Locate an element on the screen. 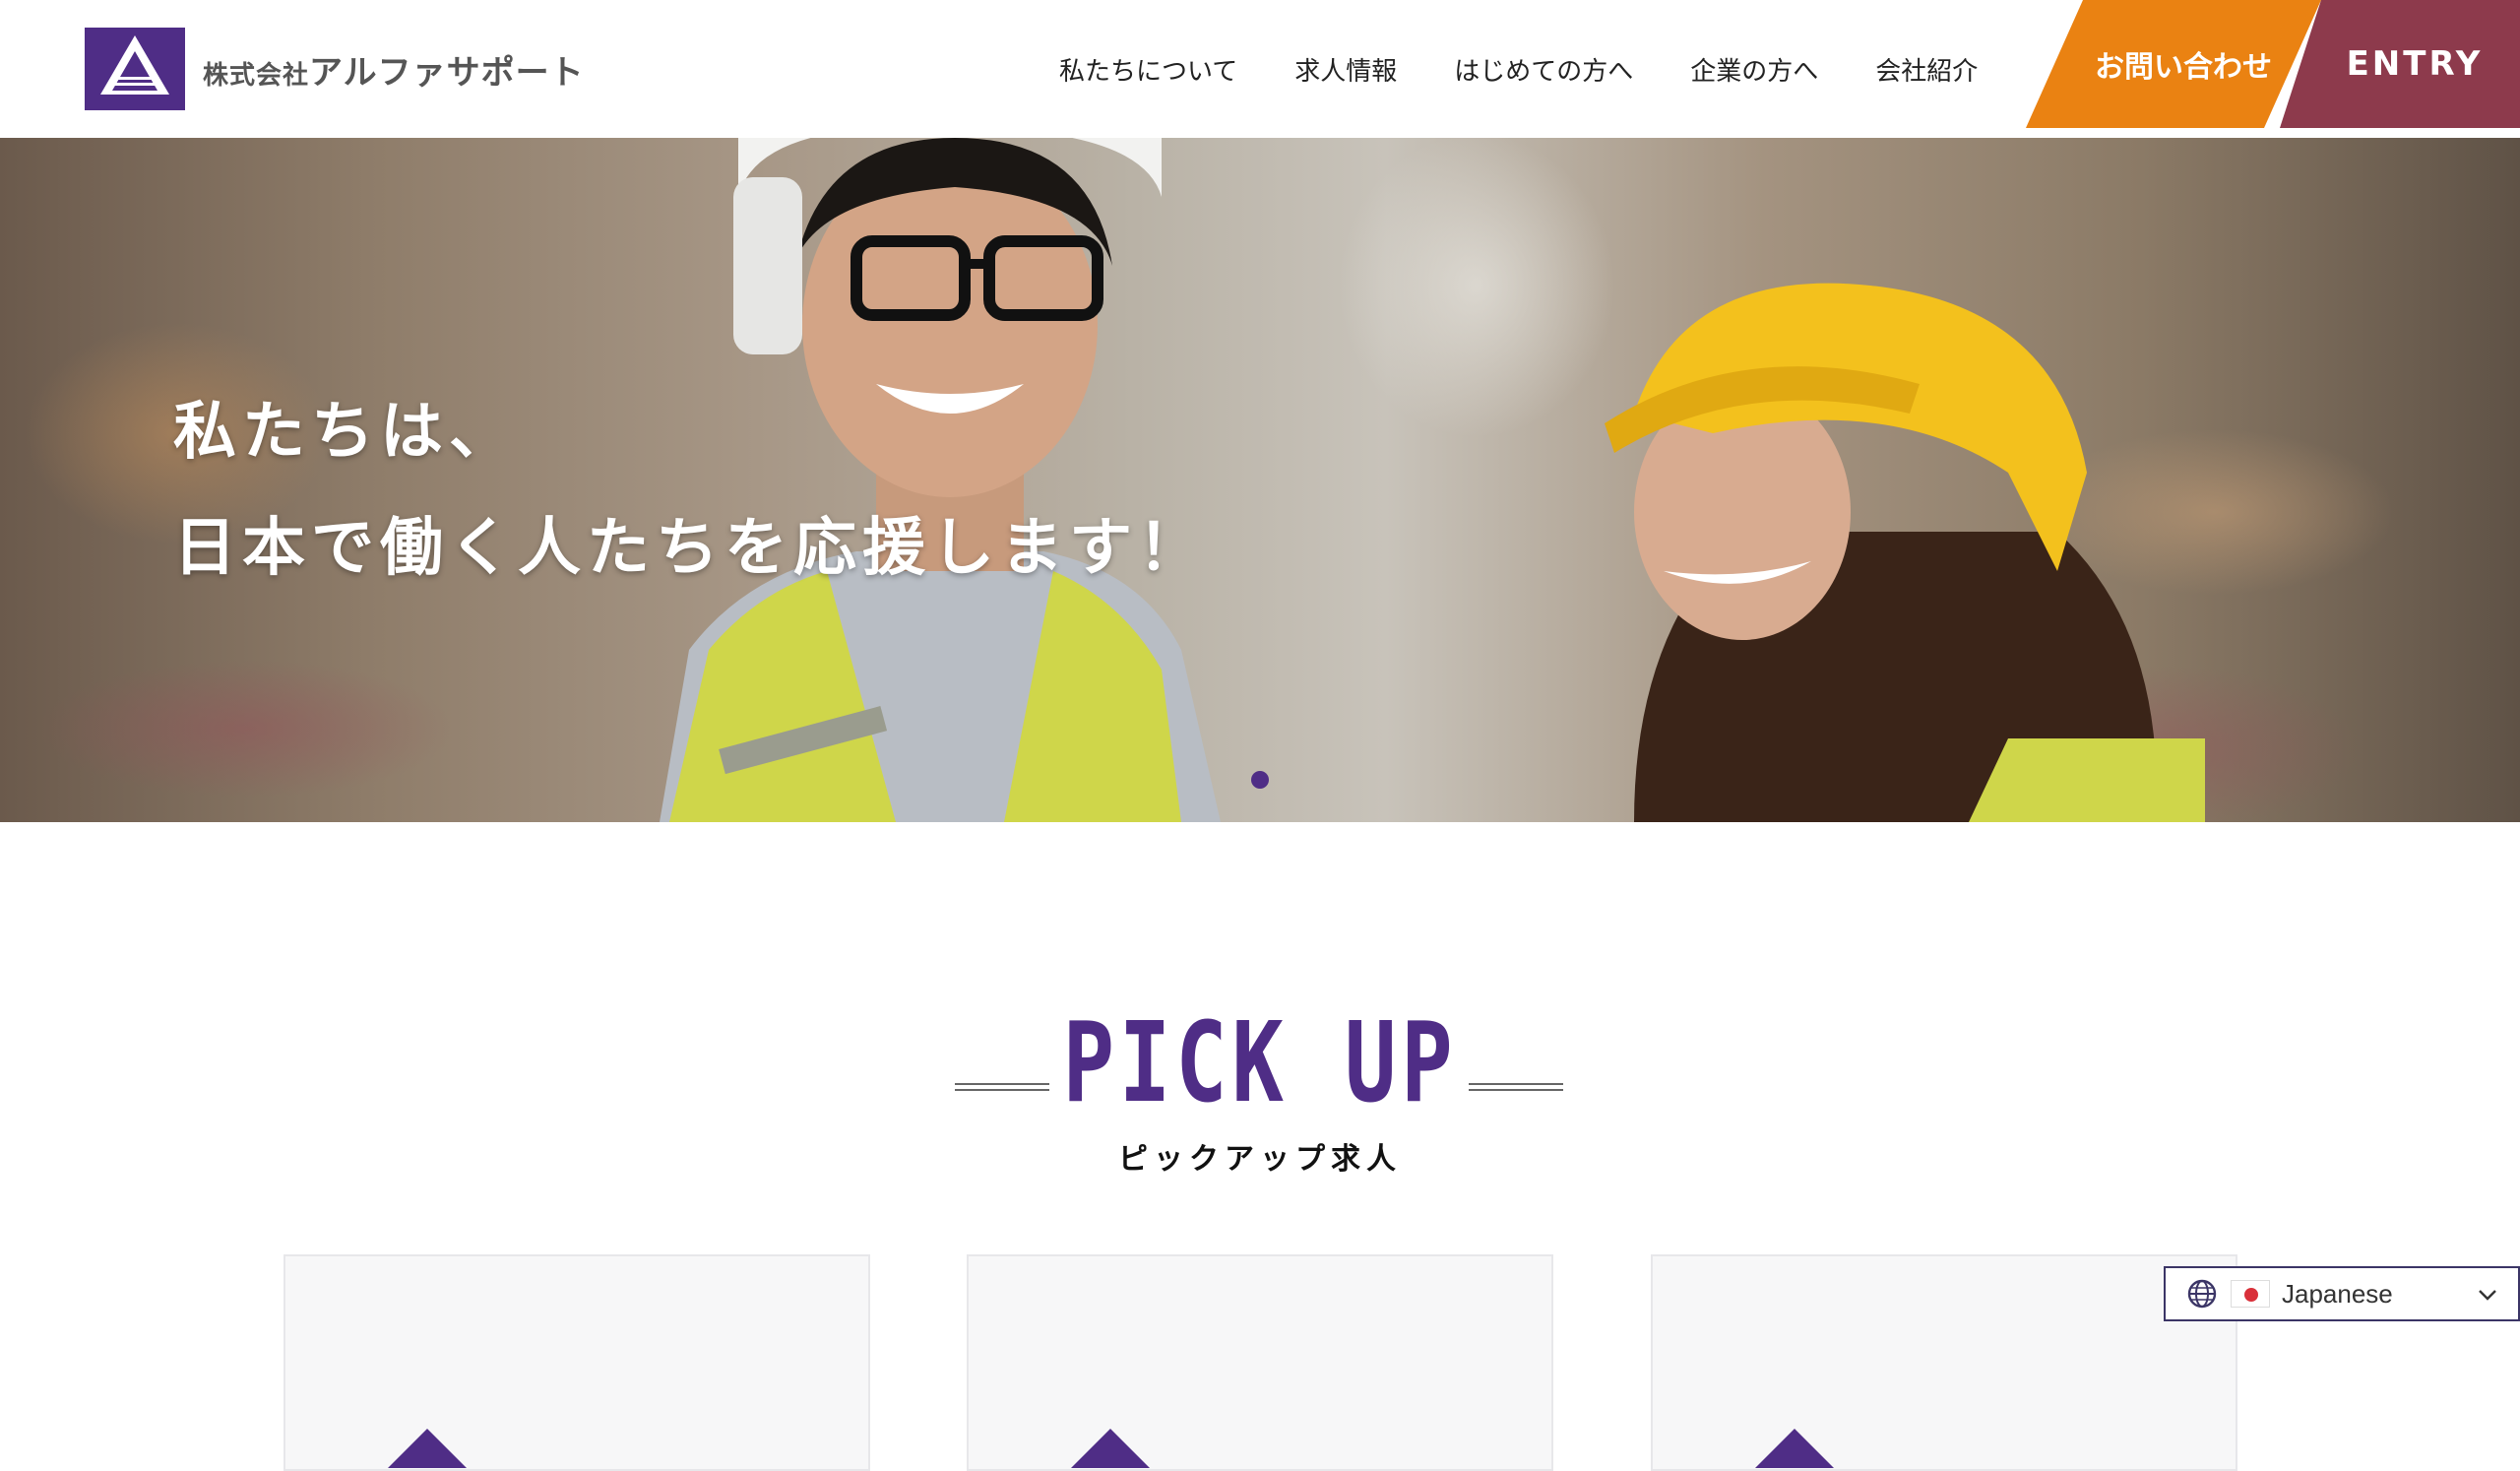 Image resolution: width=2520 pixels, height=1471 pixels. nav-jobs: 求人情報 is located at coordinates (1345, 69).